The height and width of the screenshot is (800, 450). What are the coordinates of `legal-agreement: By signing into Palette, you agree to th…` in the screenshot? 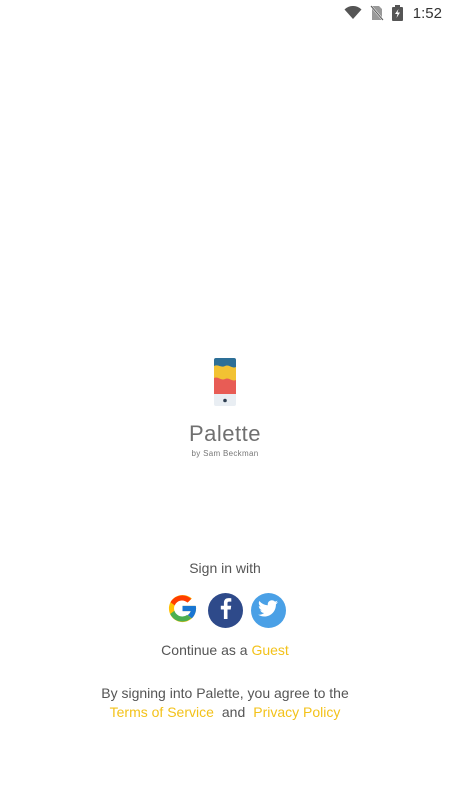 It's located at (225, 703).